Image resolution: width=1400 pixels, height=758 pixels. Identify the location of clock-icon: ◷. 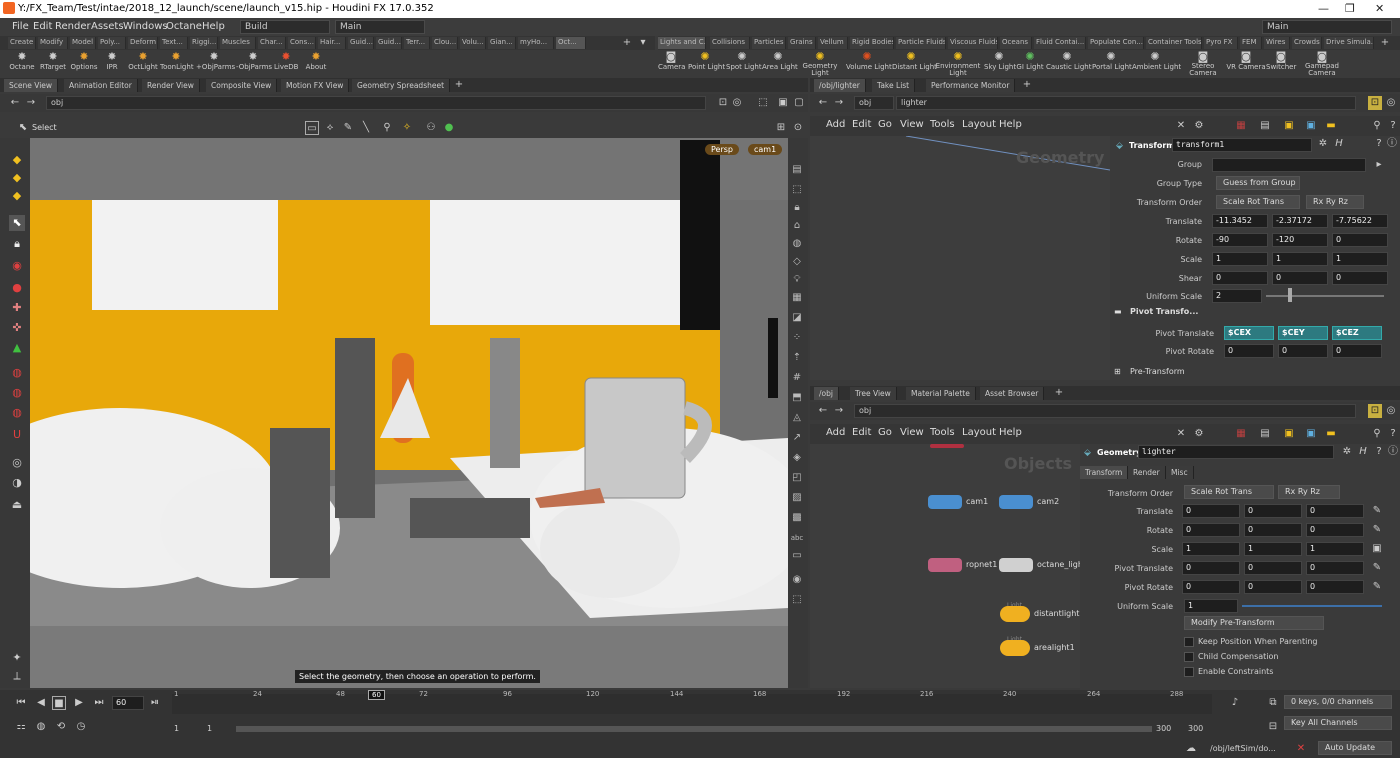
(81, 727).